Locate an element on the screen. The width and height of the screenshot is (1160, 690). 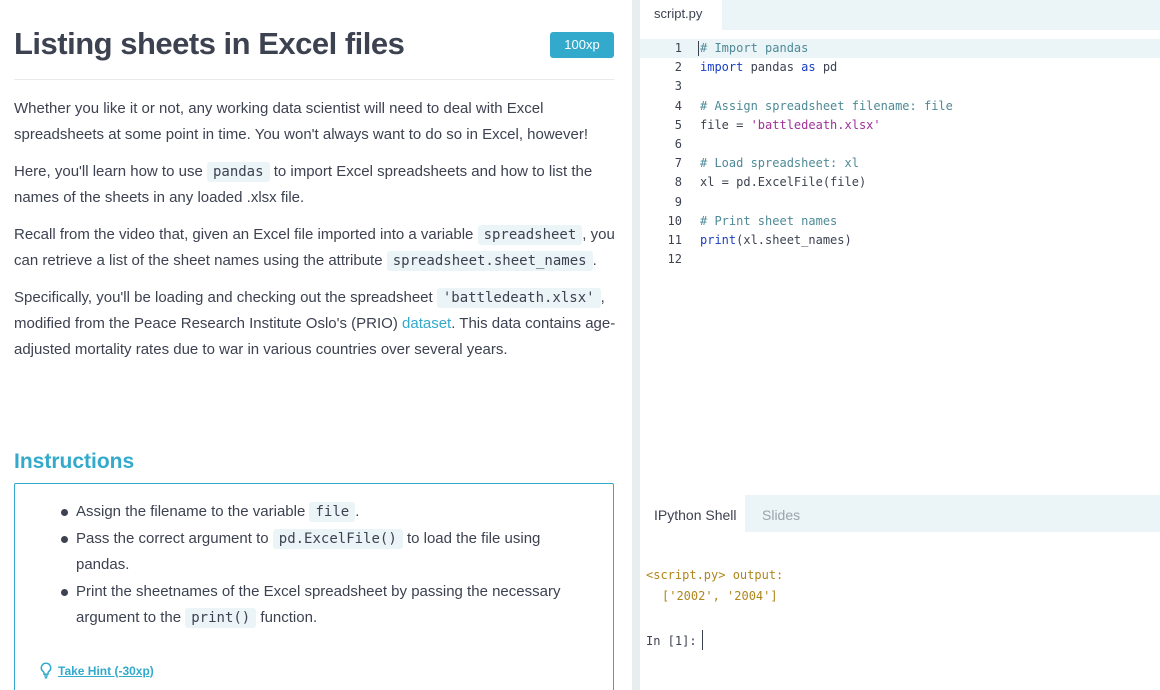
inline-code: spreadsheet.sheet_names is located at coordinates (489, 261).